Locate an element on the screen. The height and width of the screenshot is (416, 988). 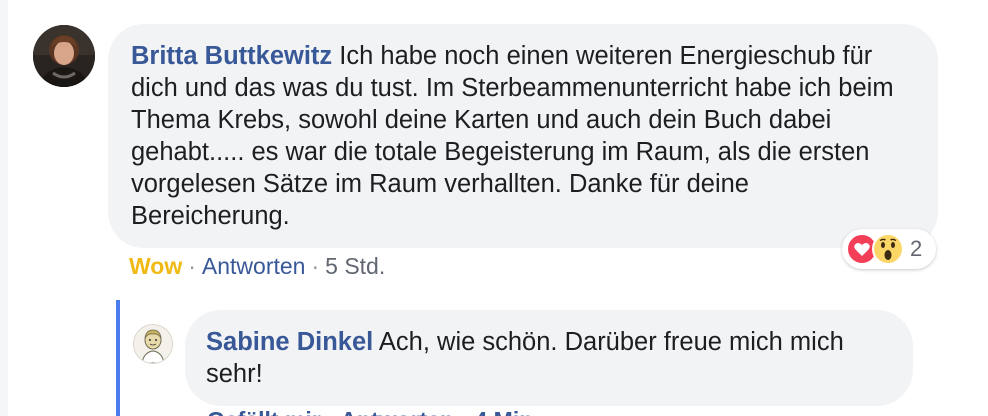
comment-actions: Wow · Antworten · 5 Std. is located at coordinates (257, 266).